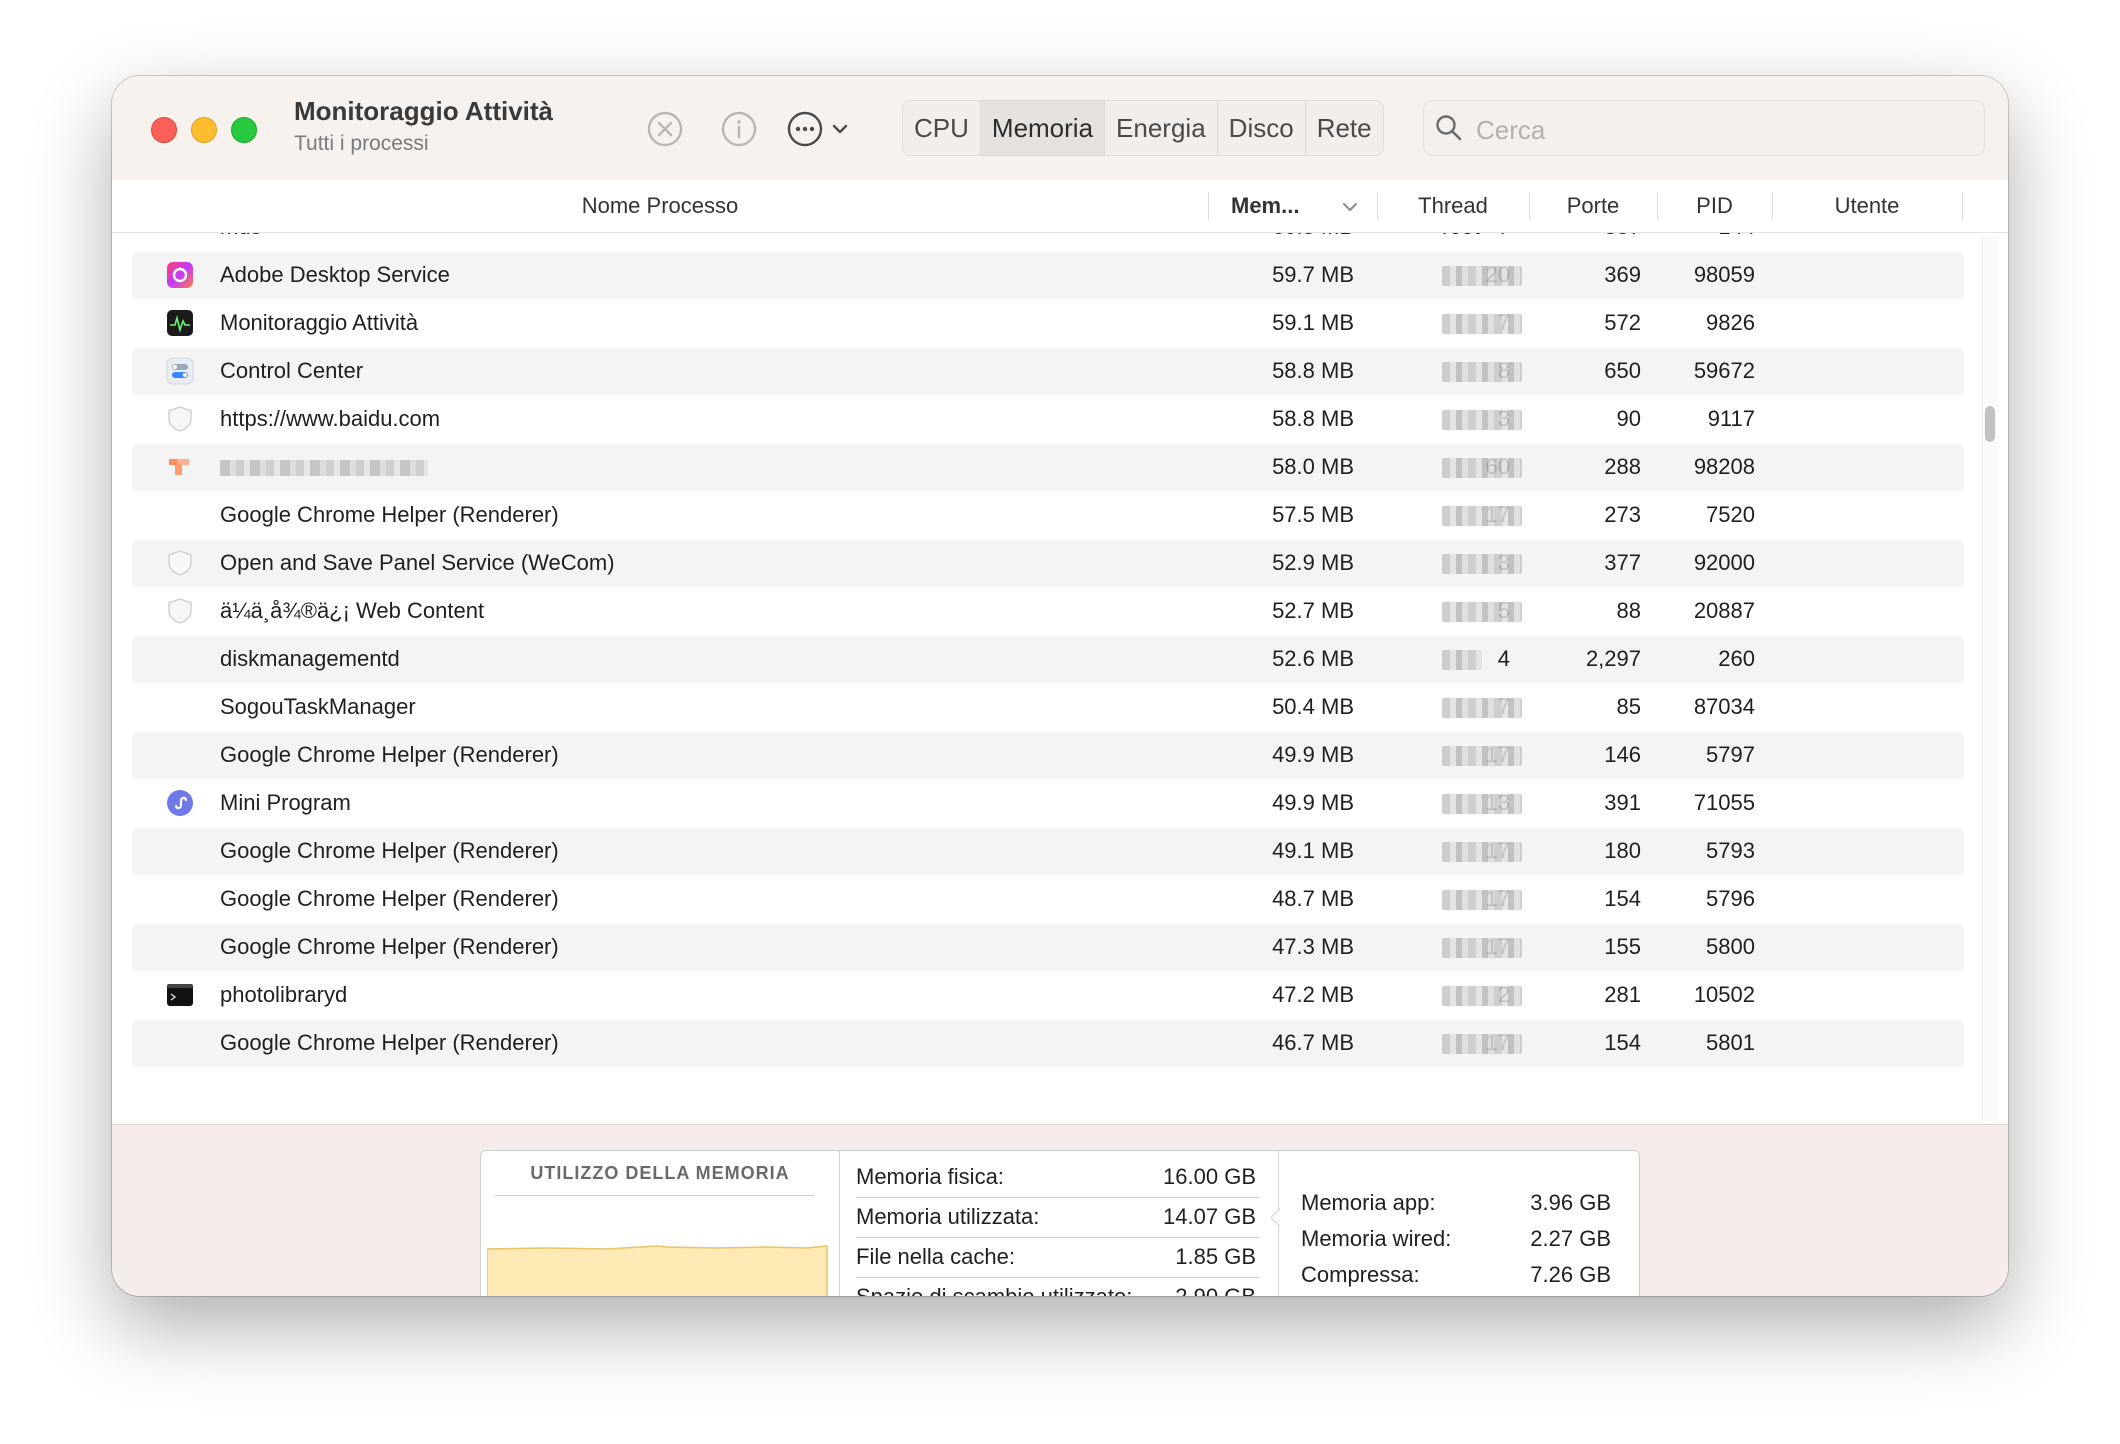 Image resolution: width=2120 pixels, height=1444 pixels. What do you see at coordinates (1360, 1274) in the screenshot?
I see `compressed-memory-label: Compressa:` at bounding box center [1360, 1274].